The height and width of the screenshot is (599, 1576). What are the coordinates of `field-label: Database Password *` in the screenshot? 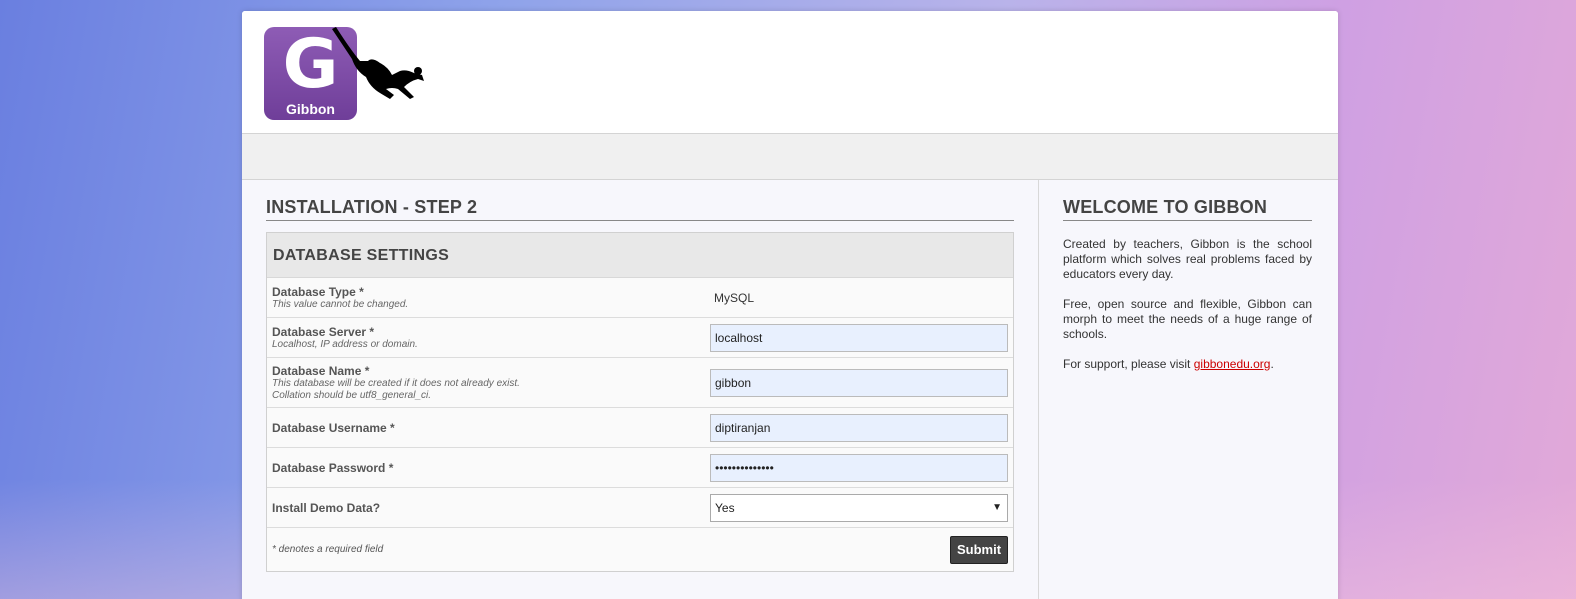 It's located at (333, 467).